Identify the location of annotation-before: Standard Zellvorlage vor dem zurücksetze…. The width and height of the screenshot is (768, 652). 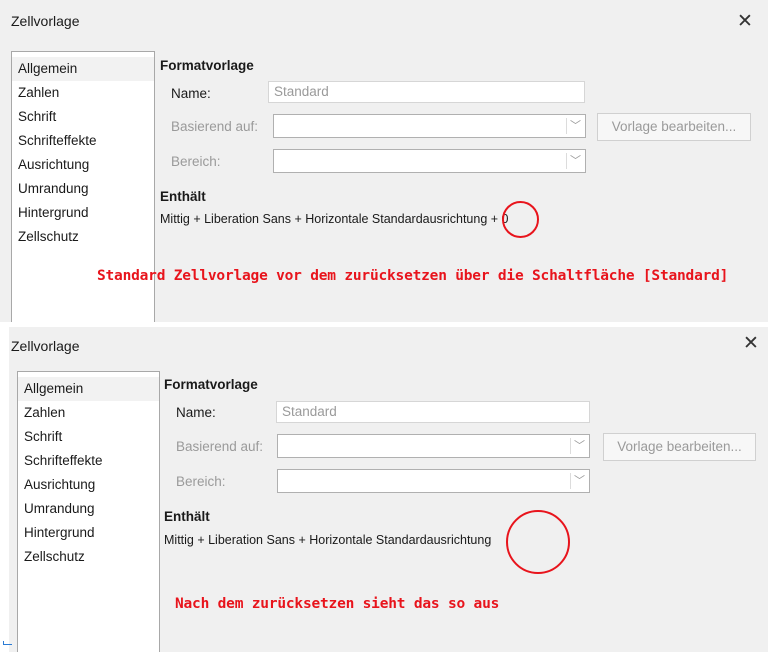
(413, 276).